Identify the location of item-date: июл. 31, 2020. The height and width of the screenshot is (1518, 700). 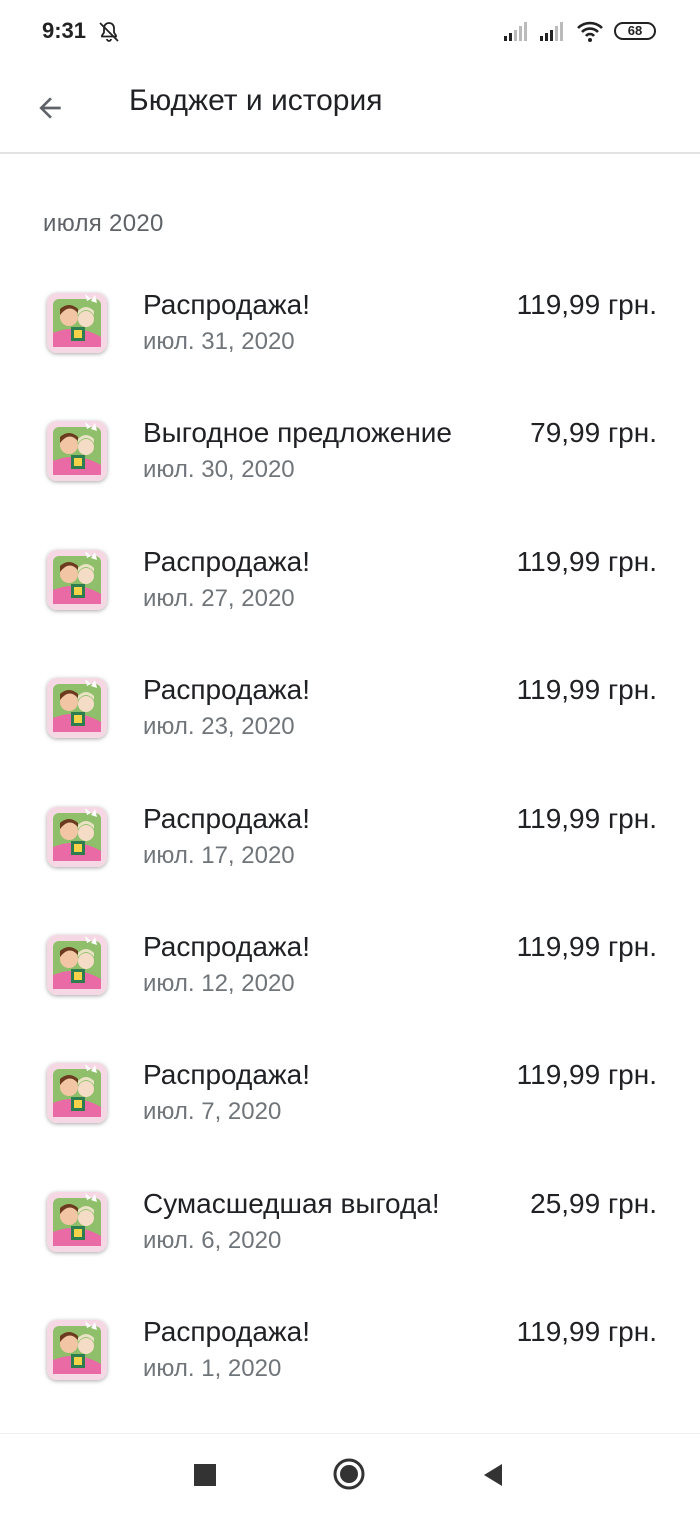
(219, 341).